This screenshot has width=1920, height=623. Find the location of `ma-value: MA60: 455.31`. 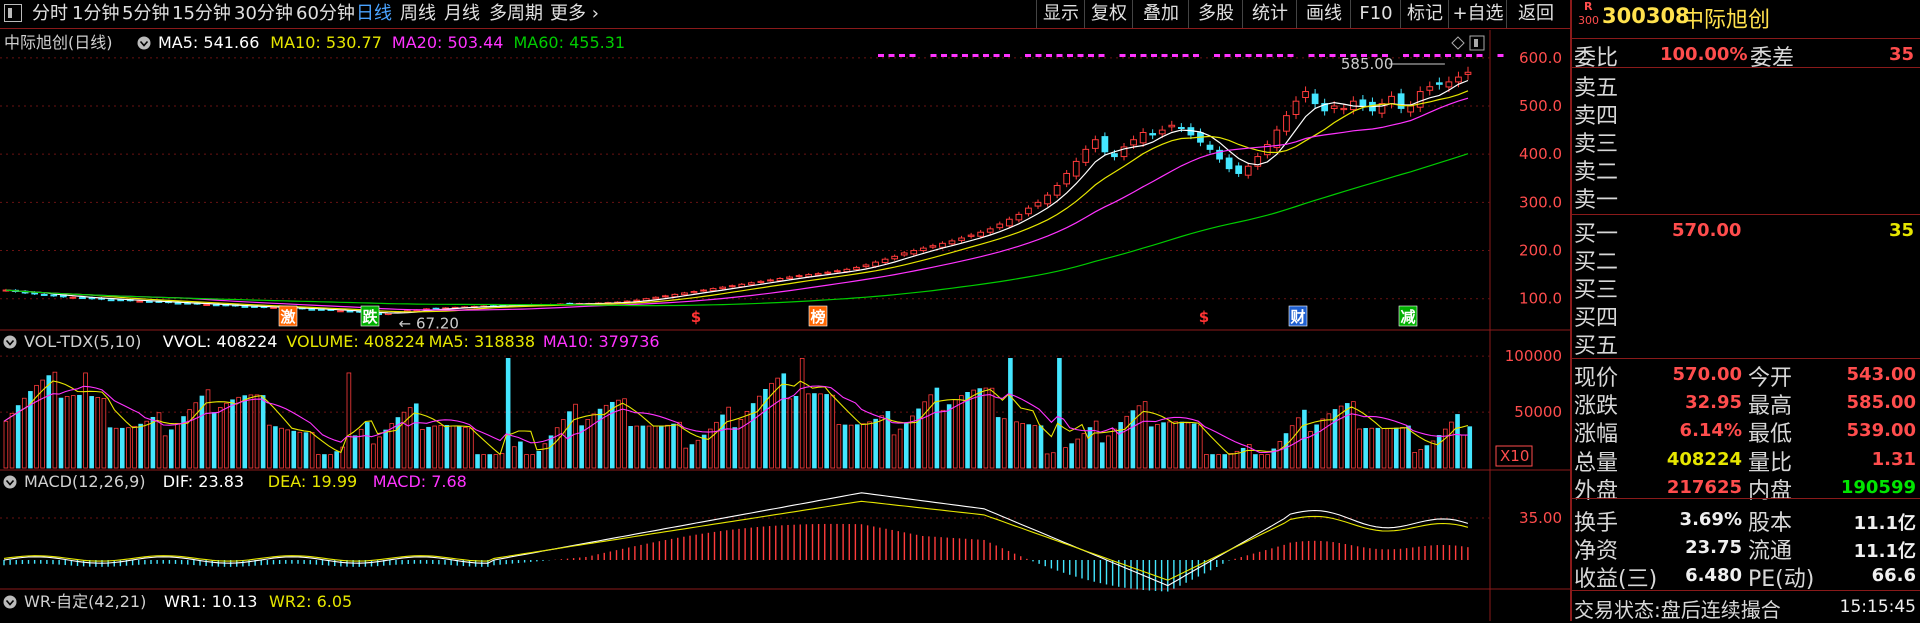

ma-value: MA60: 455.31 is located at coordinates (570, 42).